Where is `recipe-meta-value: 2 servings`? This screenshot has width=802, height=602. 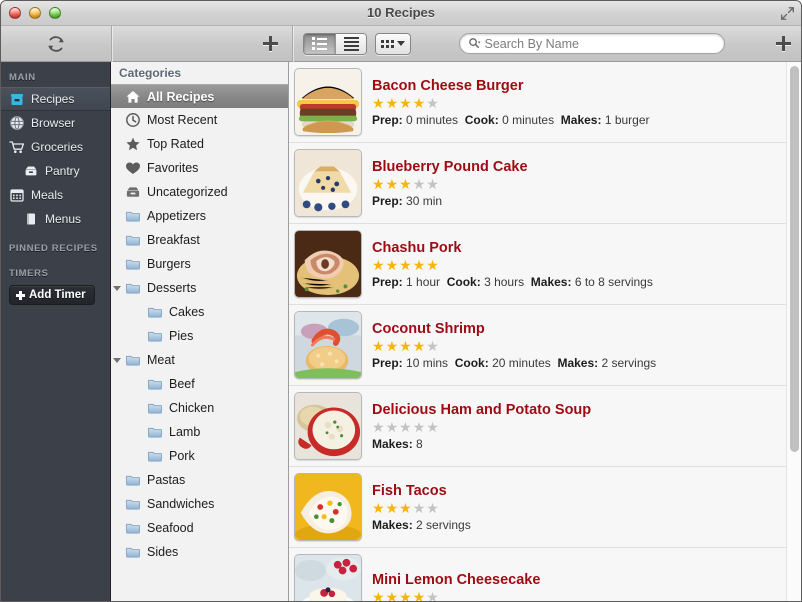 recipe-meta-value: 2 servings is located at coordinates (629, 362).